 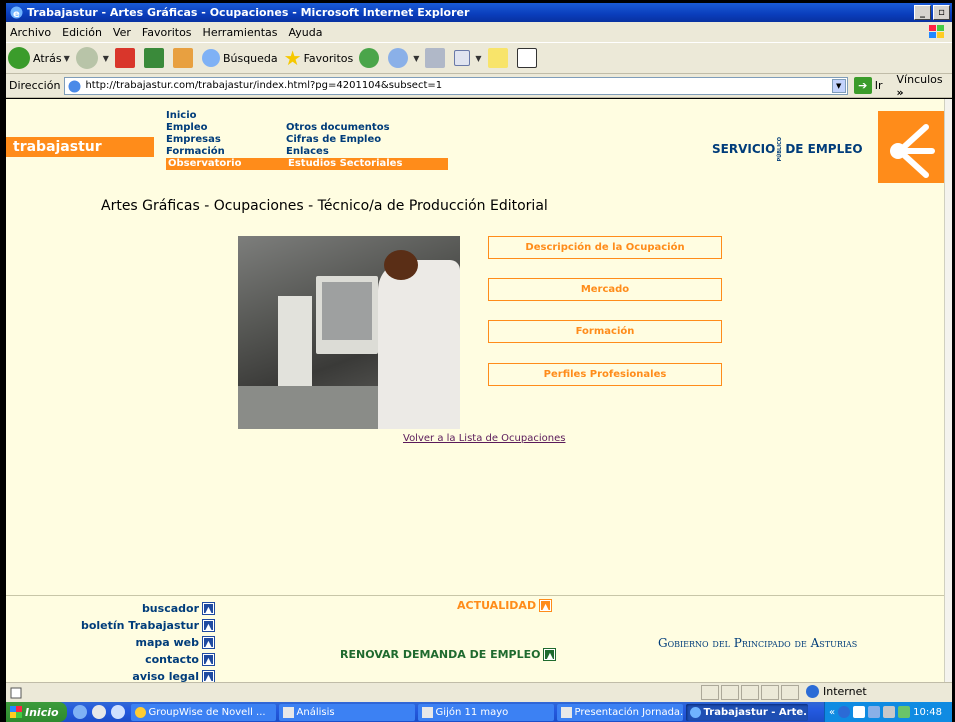 I want to click on edit-button: ▼, so click(x=468, y=58).